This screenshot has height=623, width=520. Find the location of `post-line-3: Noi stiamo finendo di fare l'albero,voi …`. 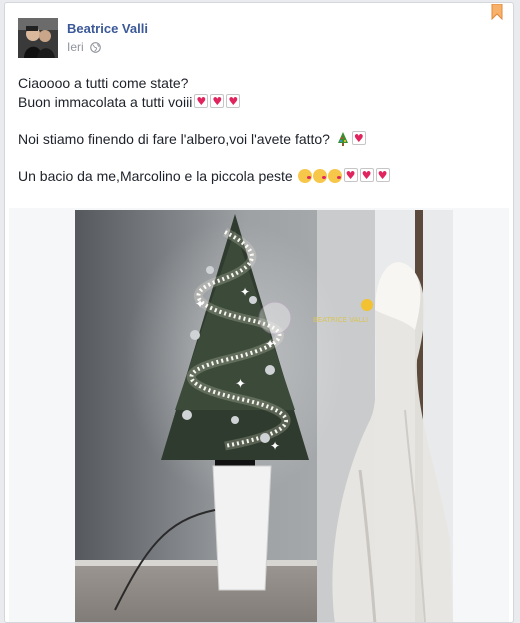

post-line-3: Noi stiamo finendo di fare l'albero,voi … is located at coordinates (258, 139).